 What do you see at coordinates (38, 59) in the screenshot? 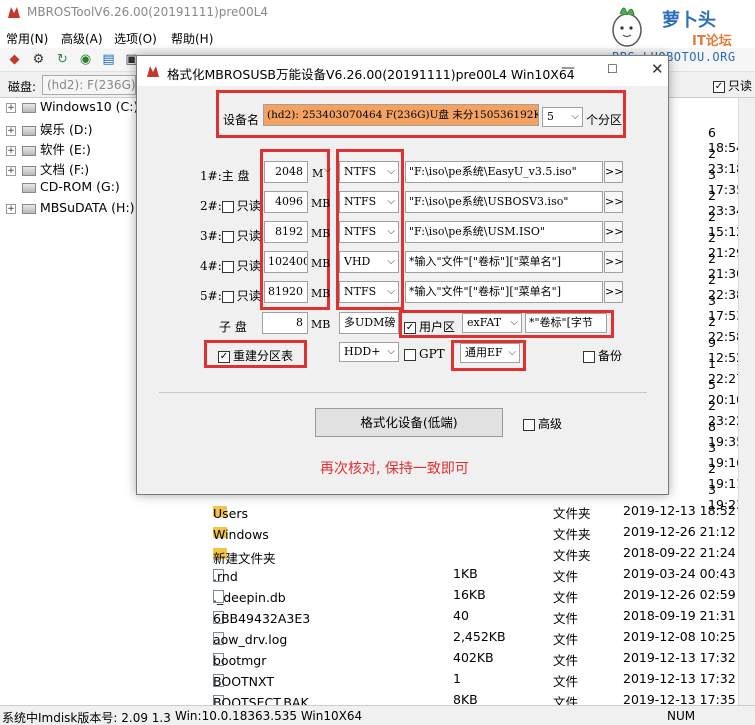
I see `gear-icon: ⚙` at bounding box center [38, 59].